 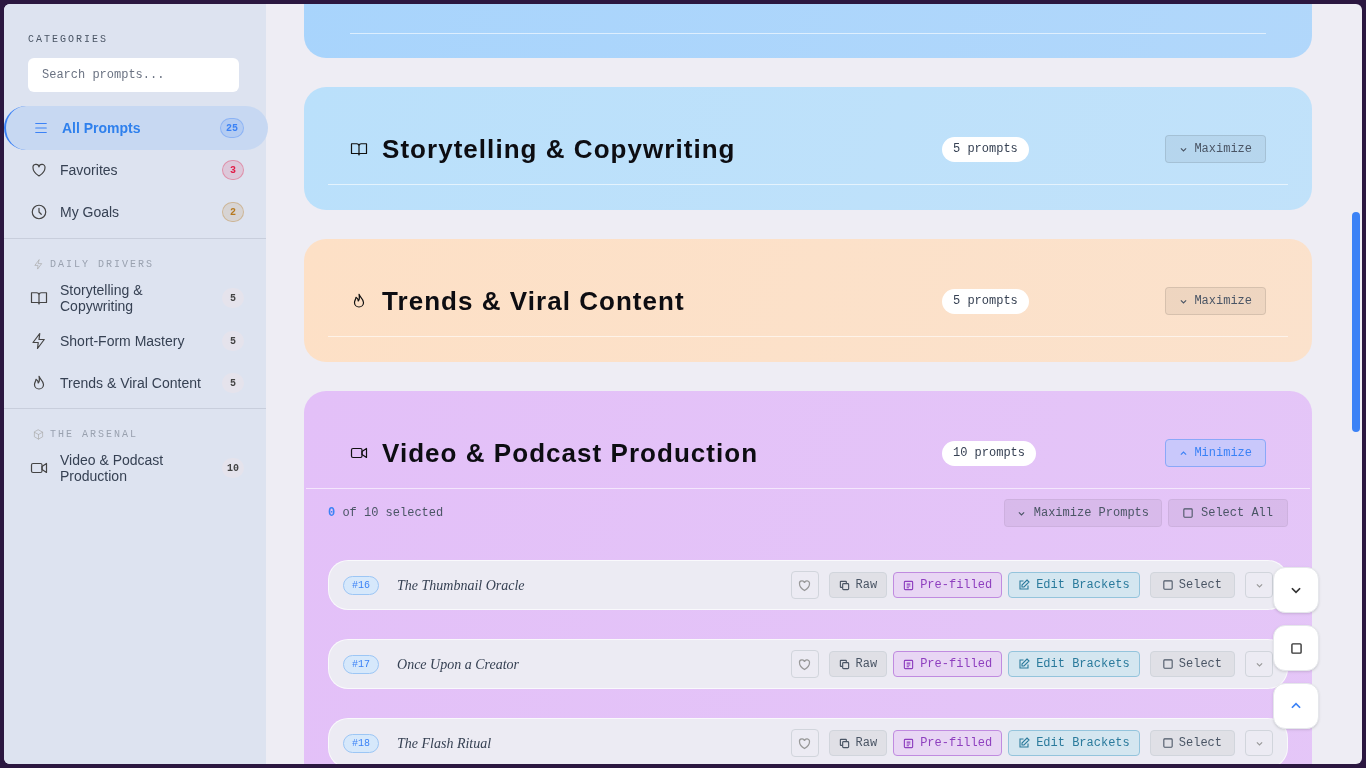 I want to click on category-title: Storytelling & Copywriting, so click(x=559, y=149).